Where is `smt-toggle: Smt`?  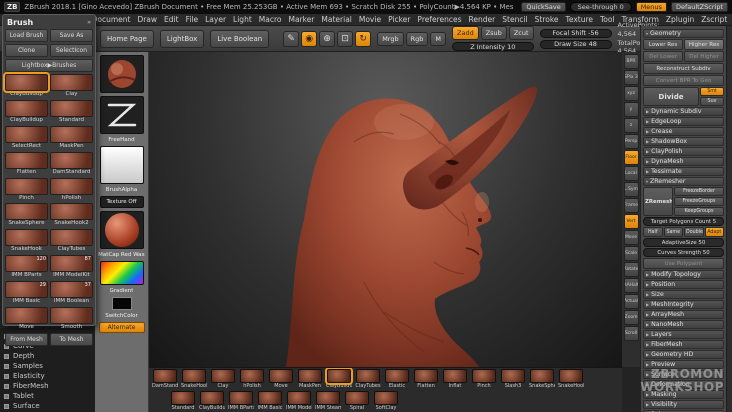 smt-toggle: Smt is located at coordinates (712, 91).